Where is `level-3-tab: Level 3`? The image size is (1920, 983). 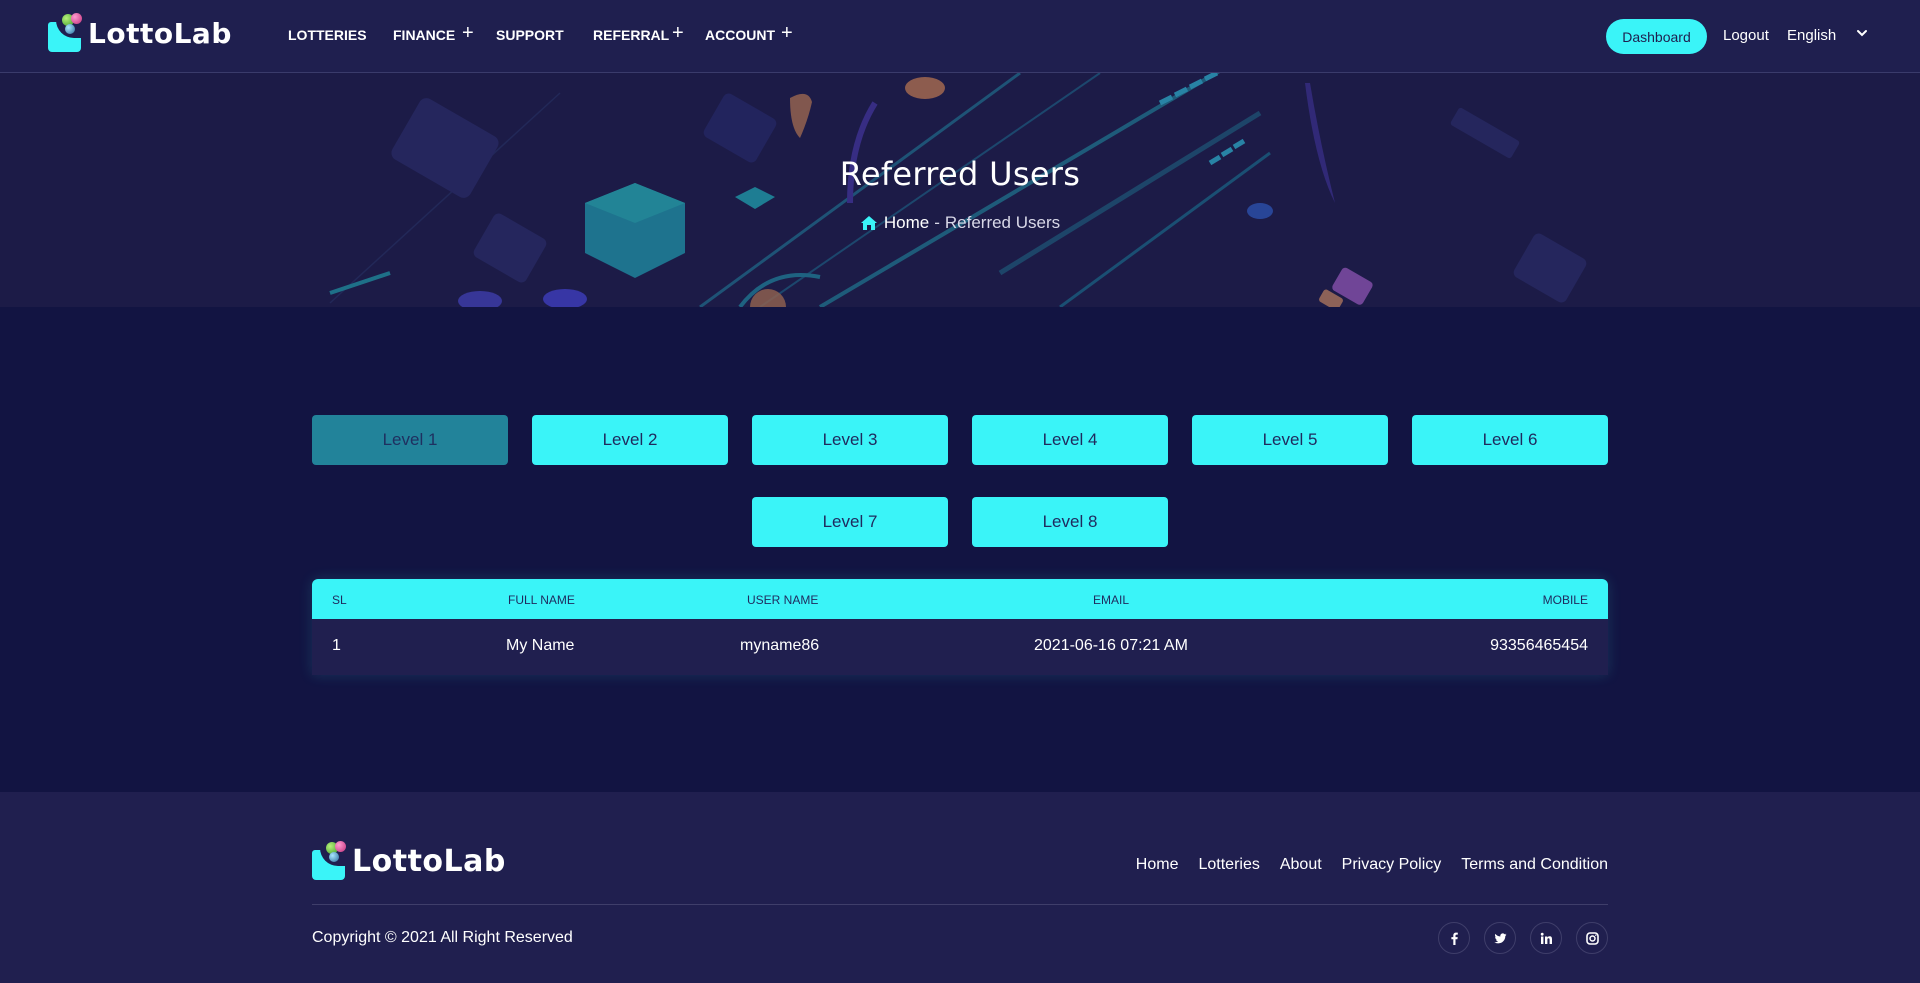
level-3-tab: Level 3 is located at coordinates (850, 440).